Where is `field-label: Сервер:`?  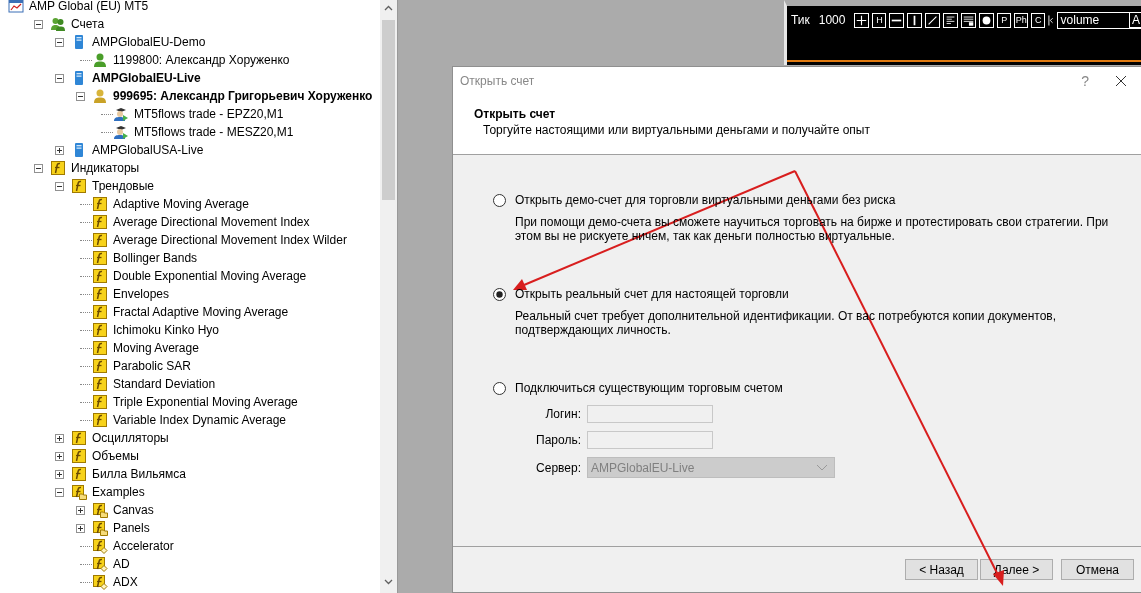
field-label: Сервер: is located at coordinates (558, 467).